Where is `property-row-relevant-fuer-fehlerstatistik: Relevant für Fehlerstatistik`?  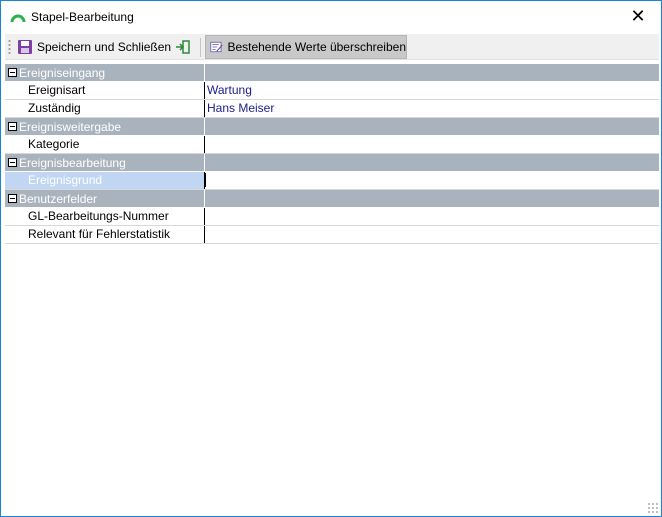 property-row-relevant-fuer-fehlerstatistik: Relevant für Fehlerstatistik is located at coordinates (332, 235).